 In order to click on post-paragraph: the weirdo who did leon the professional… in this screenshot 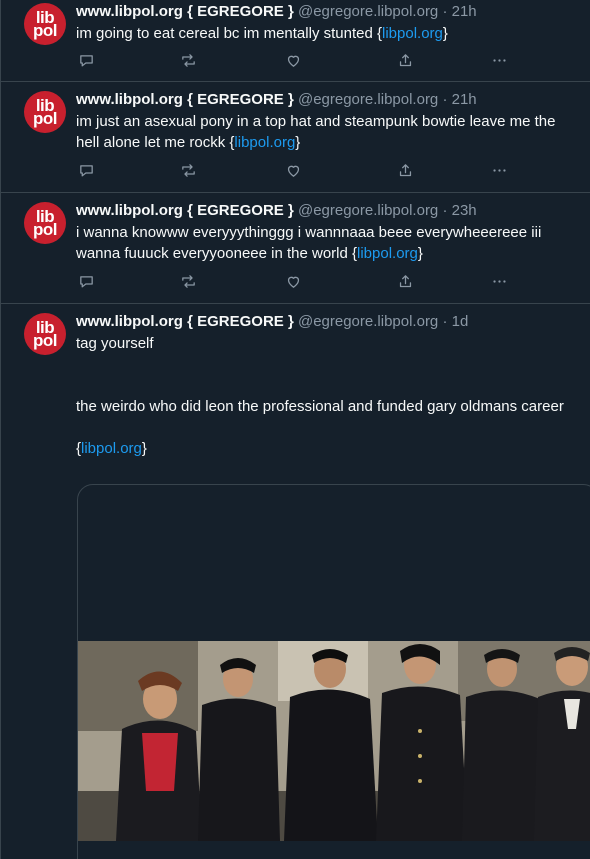, I will do `click(320, 406)`.